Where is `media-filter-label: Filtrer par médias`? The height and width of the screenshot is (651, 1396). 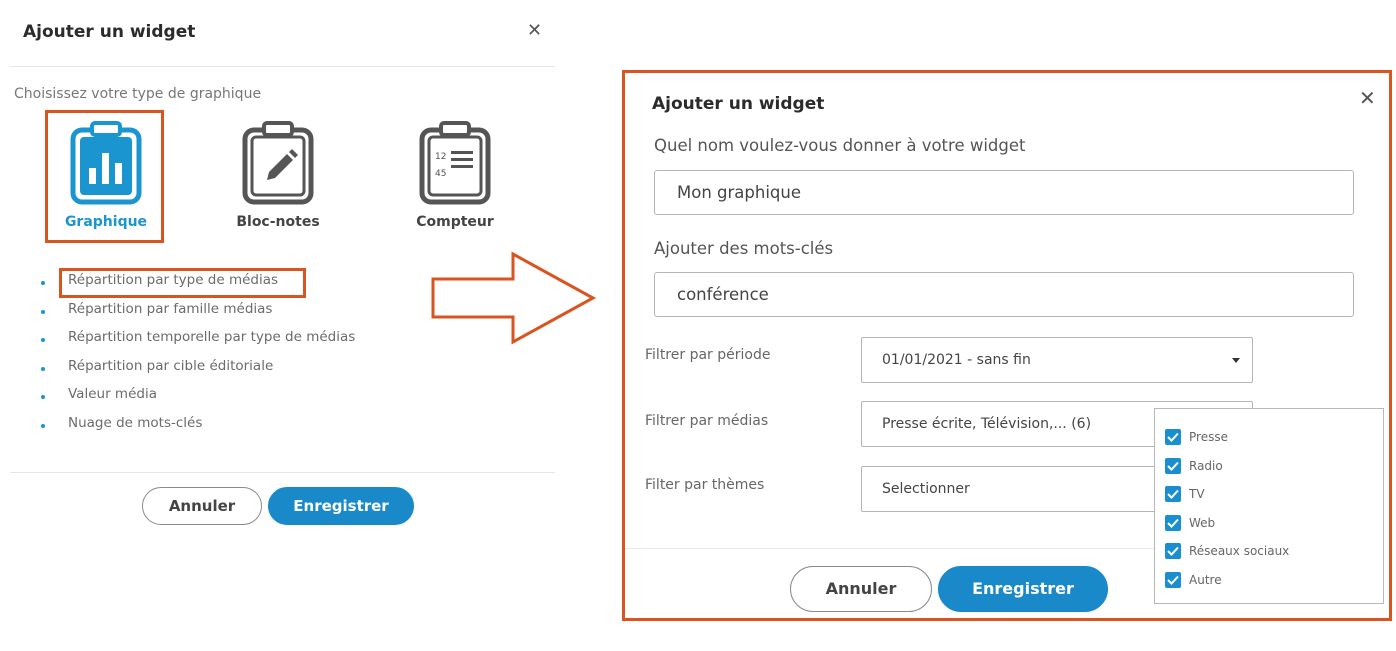 media-filter-label: Filtrer par médias is located at coordinates (707, 421).